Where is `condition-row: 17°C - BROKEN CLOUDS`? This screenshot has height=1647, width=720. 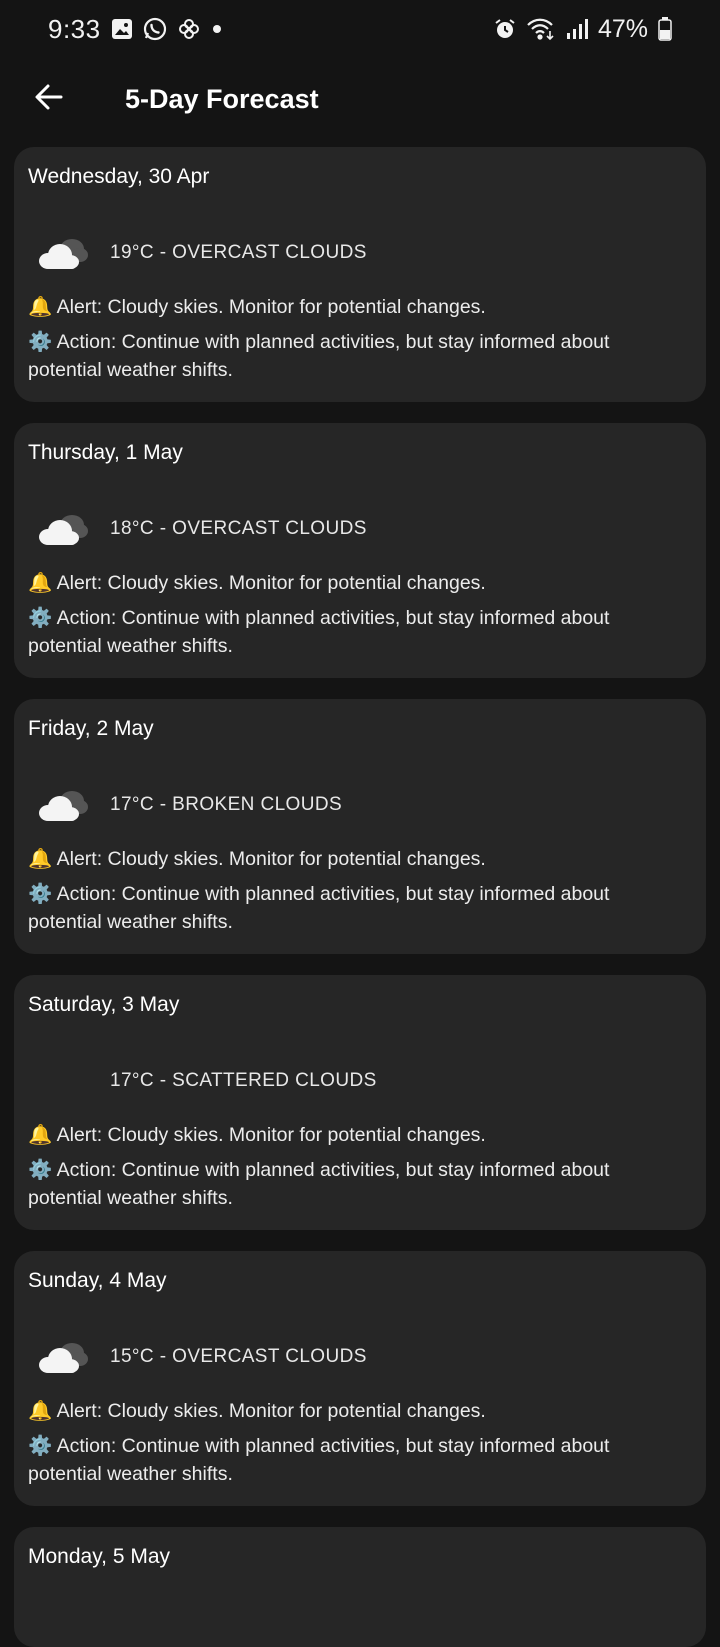 condition-row: 17°C - BROKEN CLOUDS is located at coordinates (185, 805).